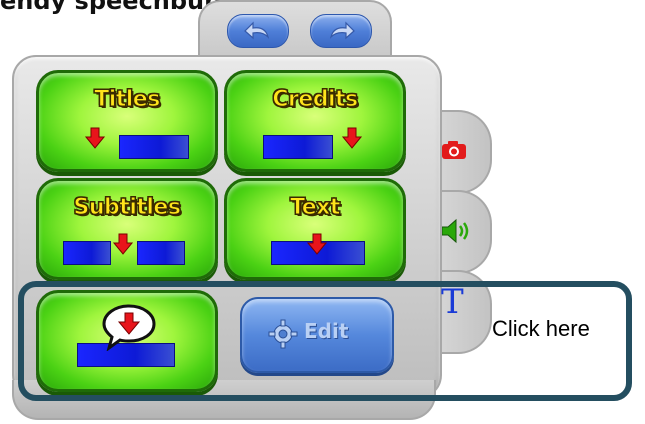  What do you see at coordinates (454, 150) in the screenshot?
I see `camera-icon` at bounding box center [454, 150].